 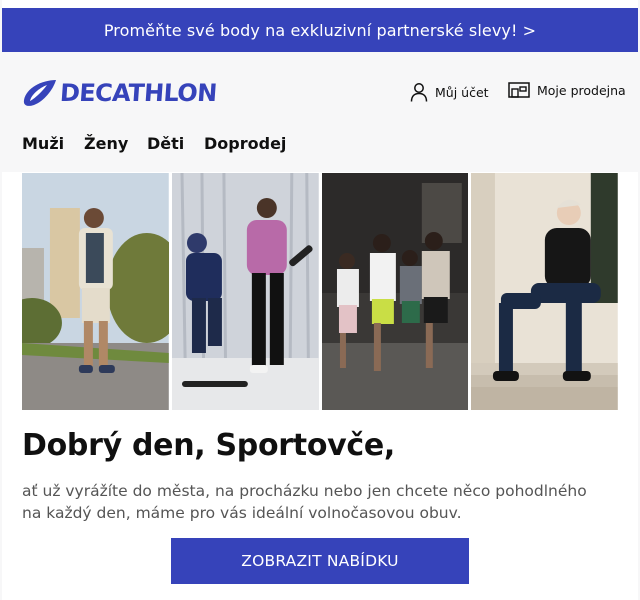 I want to click on store-label: Moje prodejna, so click(x=581, y=90).